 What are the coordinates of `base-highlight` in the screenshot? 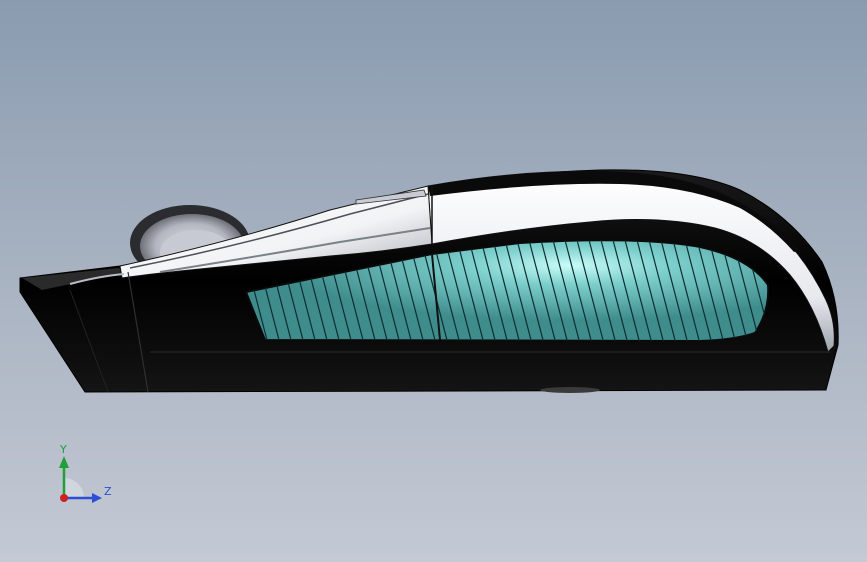 It's located at (570, 390).